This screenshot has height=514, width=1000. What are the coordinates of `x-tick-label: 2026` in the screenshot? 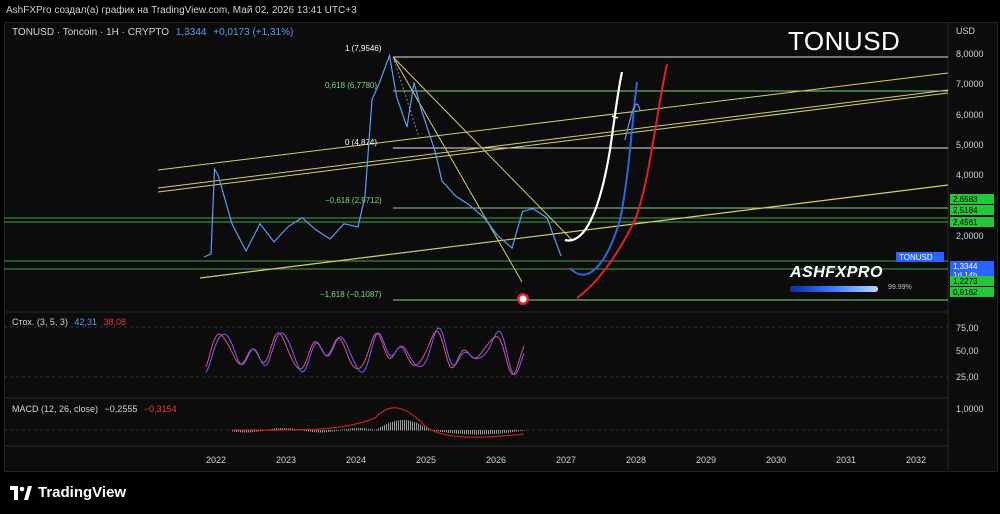 It's located at (496, 460).